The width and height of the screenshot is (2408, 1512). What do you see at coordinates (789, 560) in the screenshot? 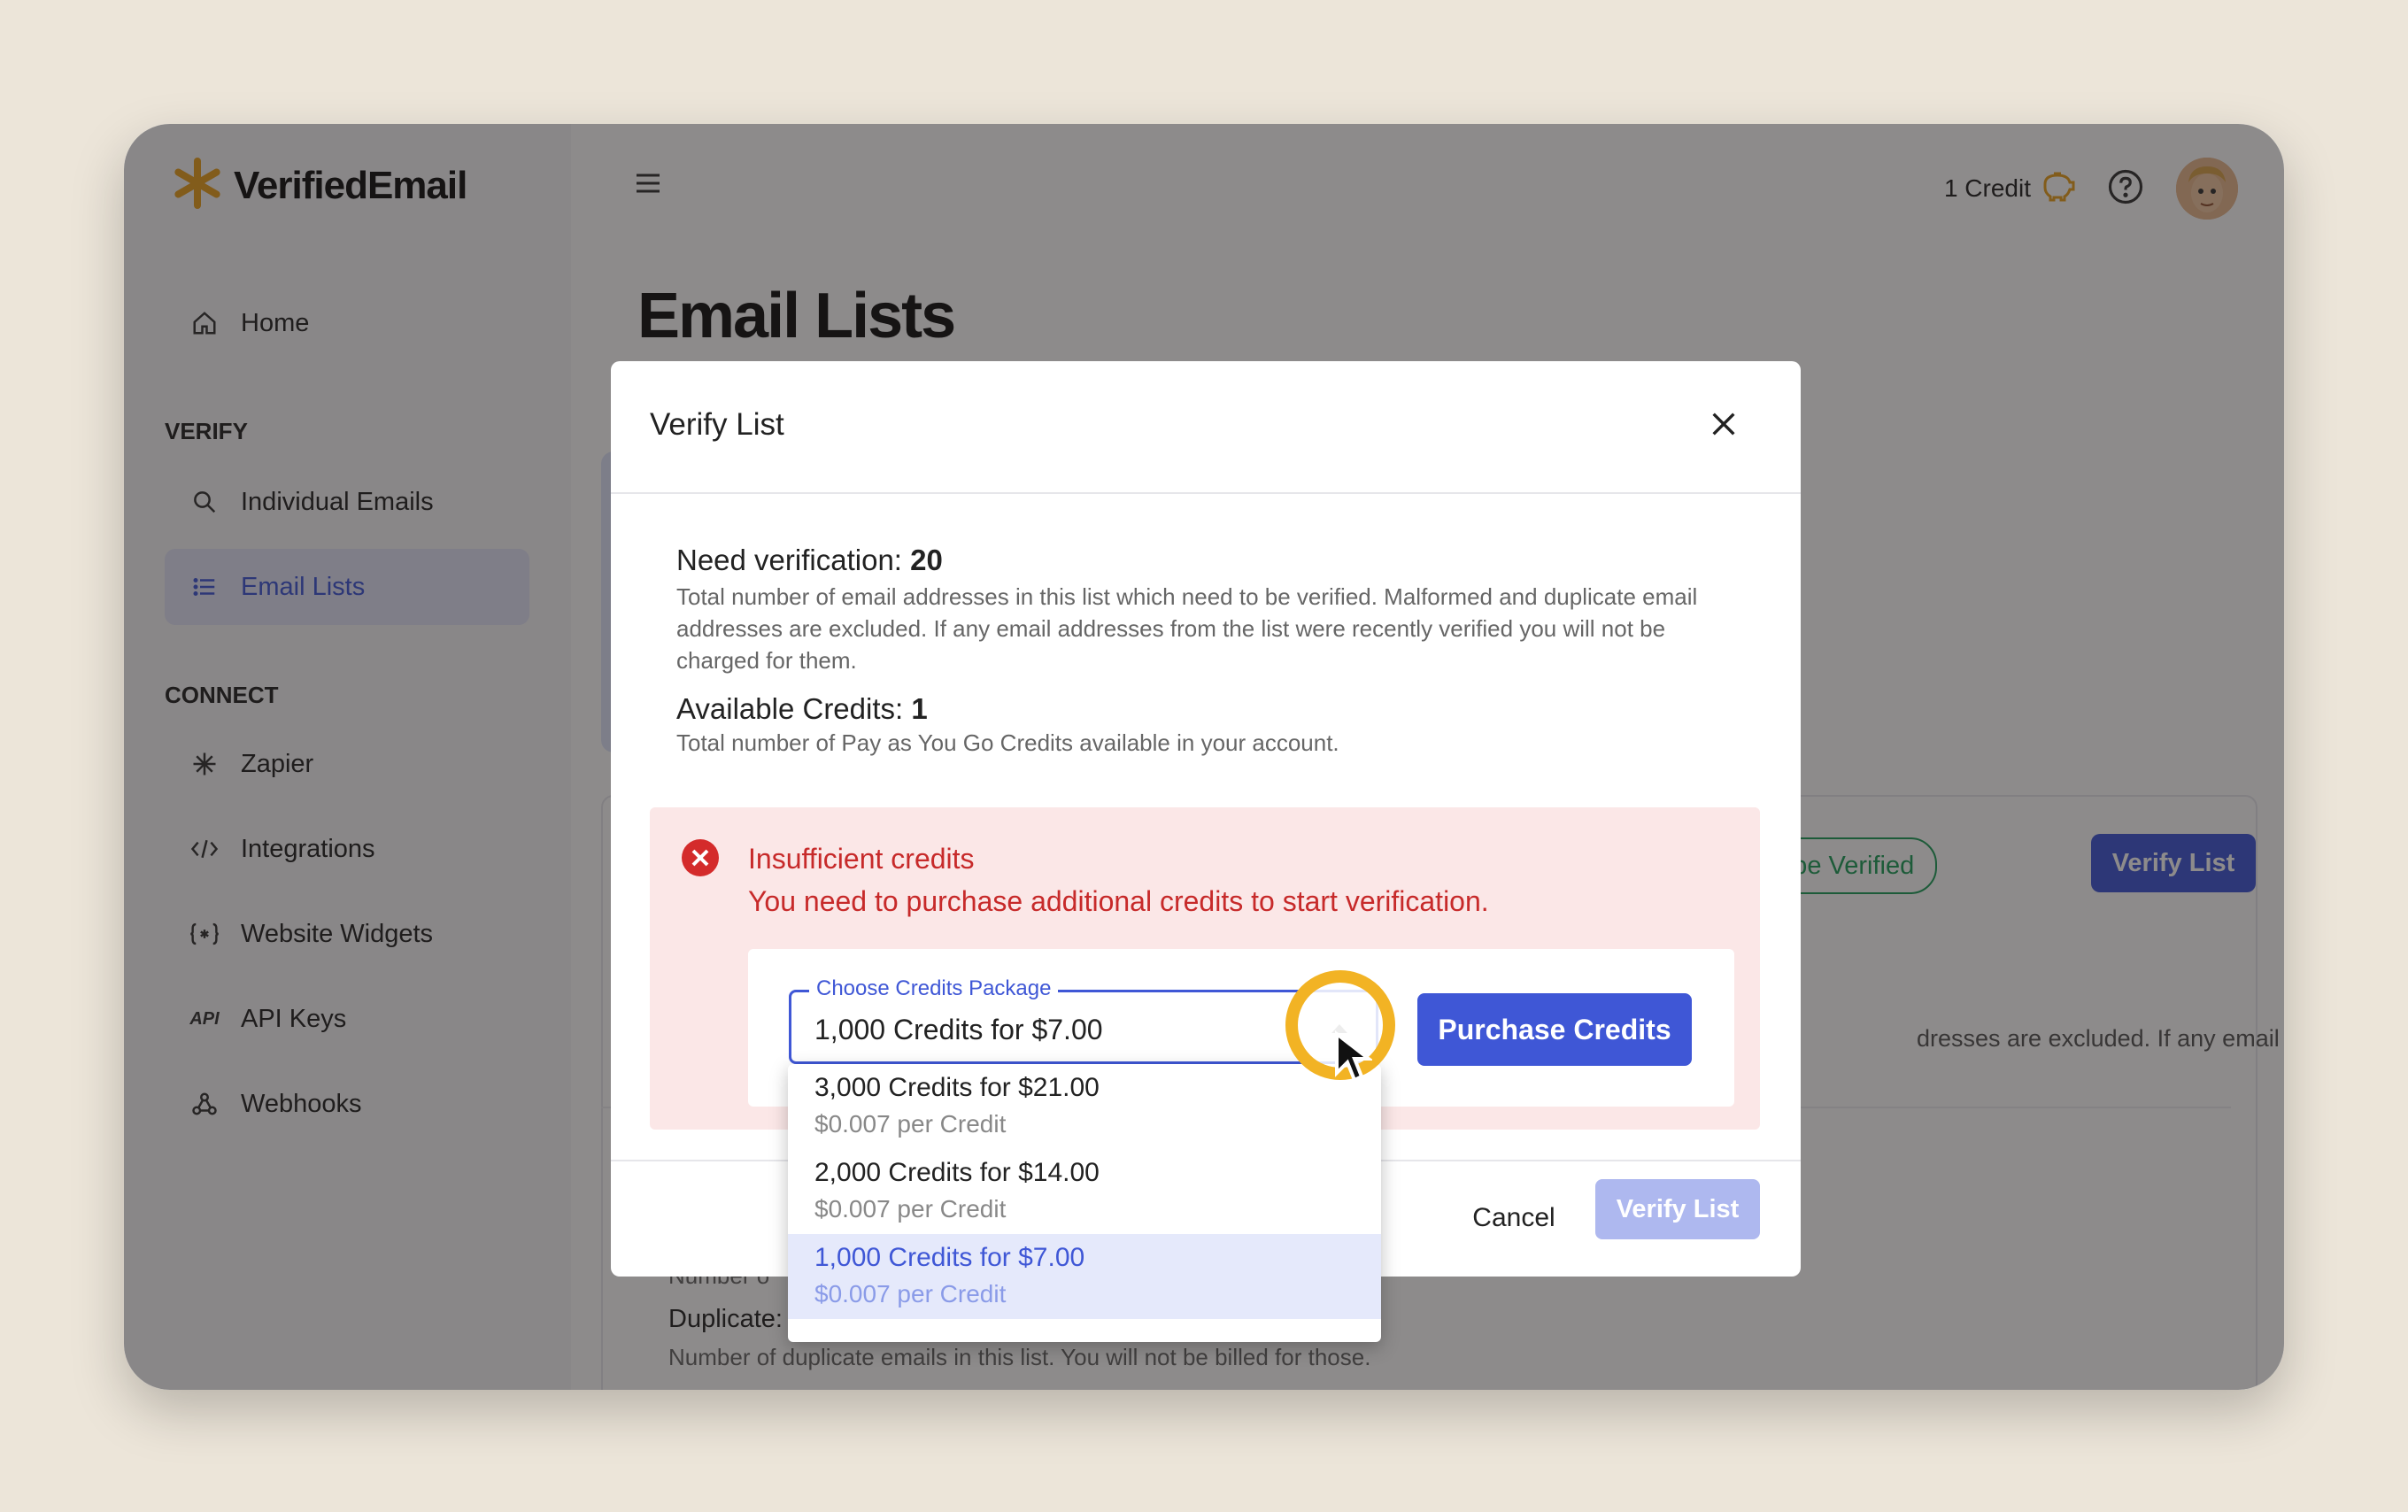
I see `need-verification-label: Need verification:` at bounding box center [789, 560].